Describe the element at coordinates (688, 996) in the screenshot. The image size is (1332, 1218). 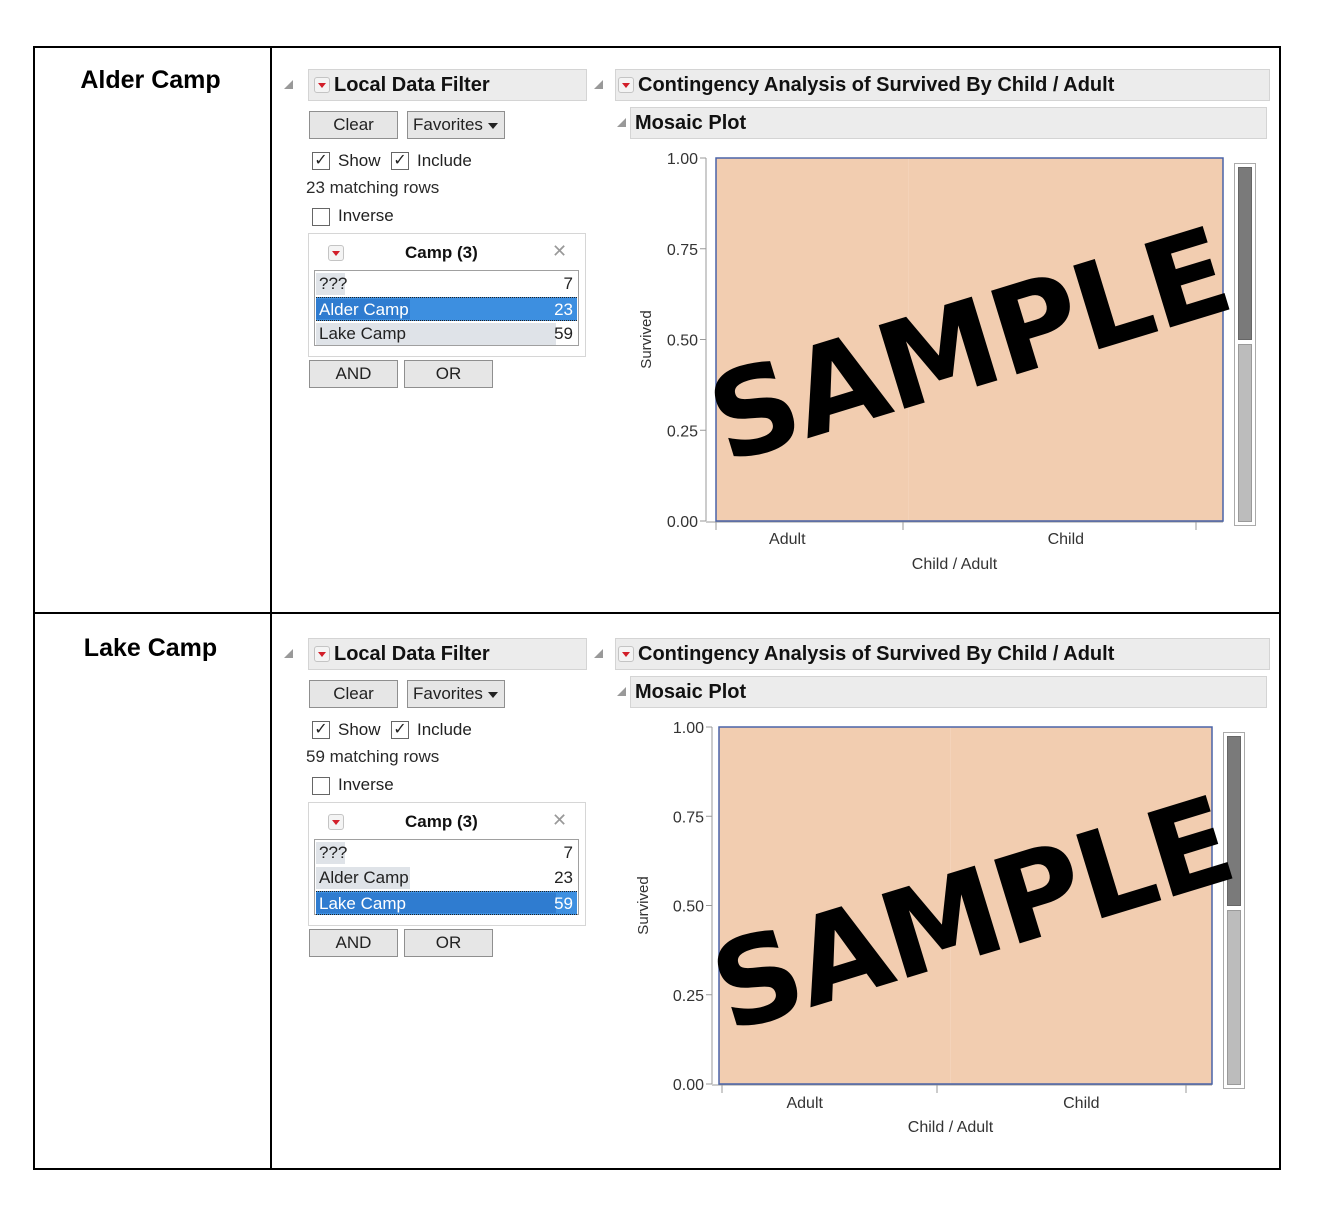
I see `y-tick-label: 0.25` at that location.